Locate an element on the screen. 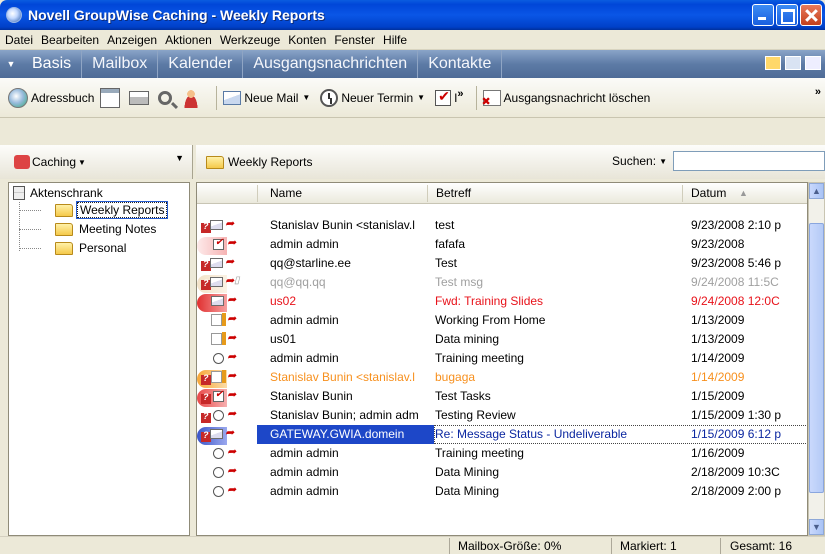 This screenshot has width=825, height=554. address-book-icon is located at coordinates (18, 97).